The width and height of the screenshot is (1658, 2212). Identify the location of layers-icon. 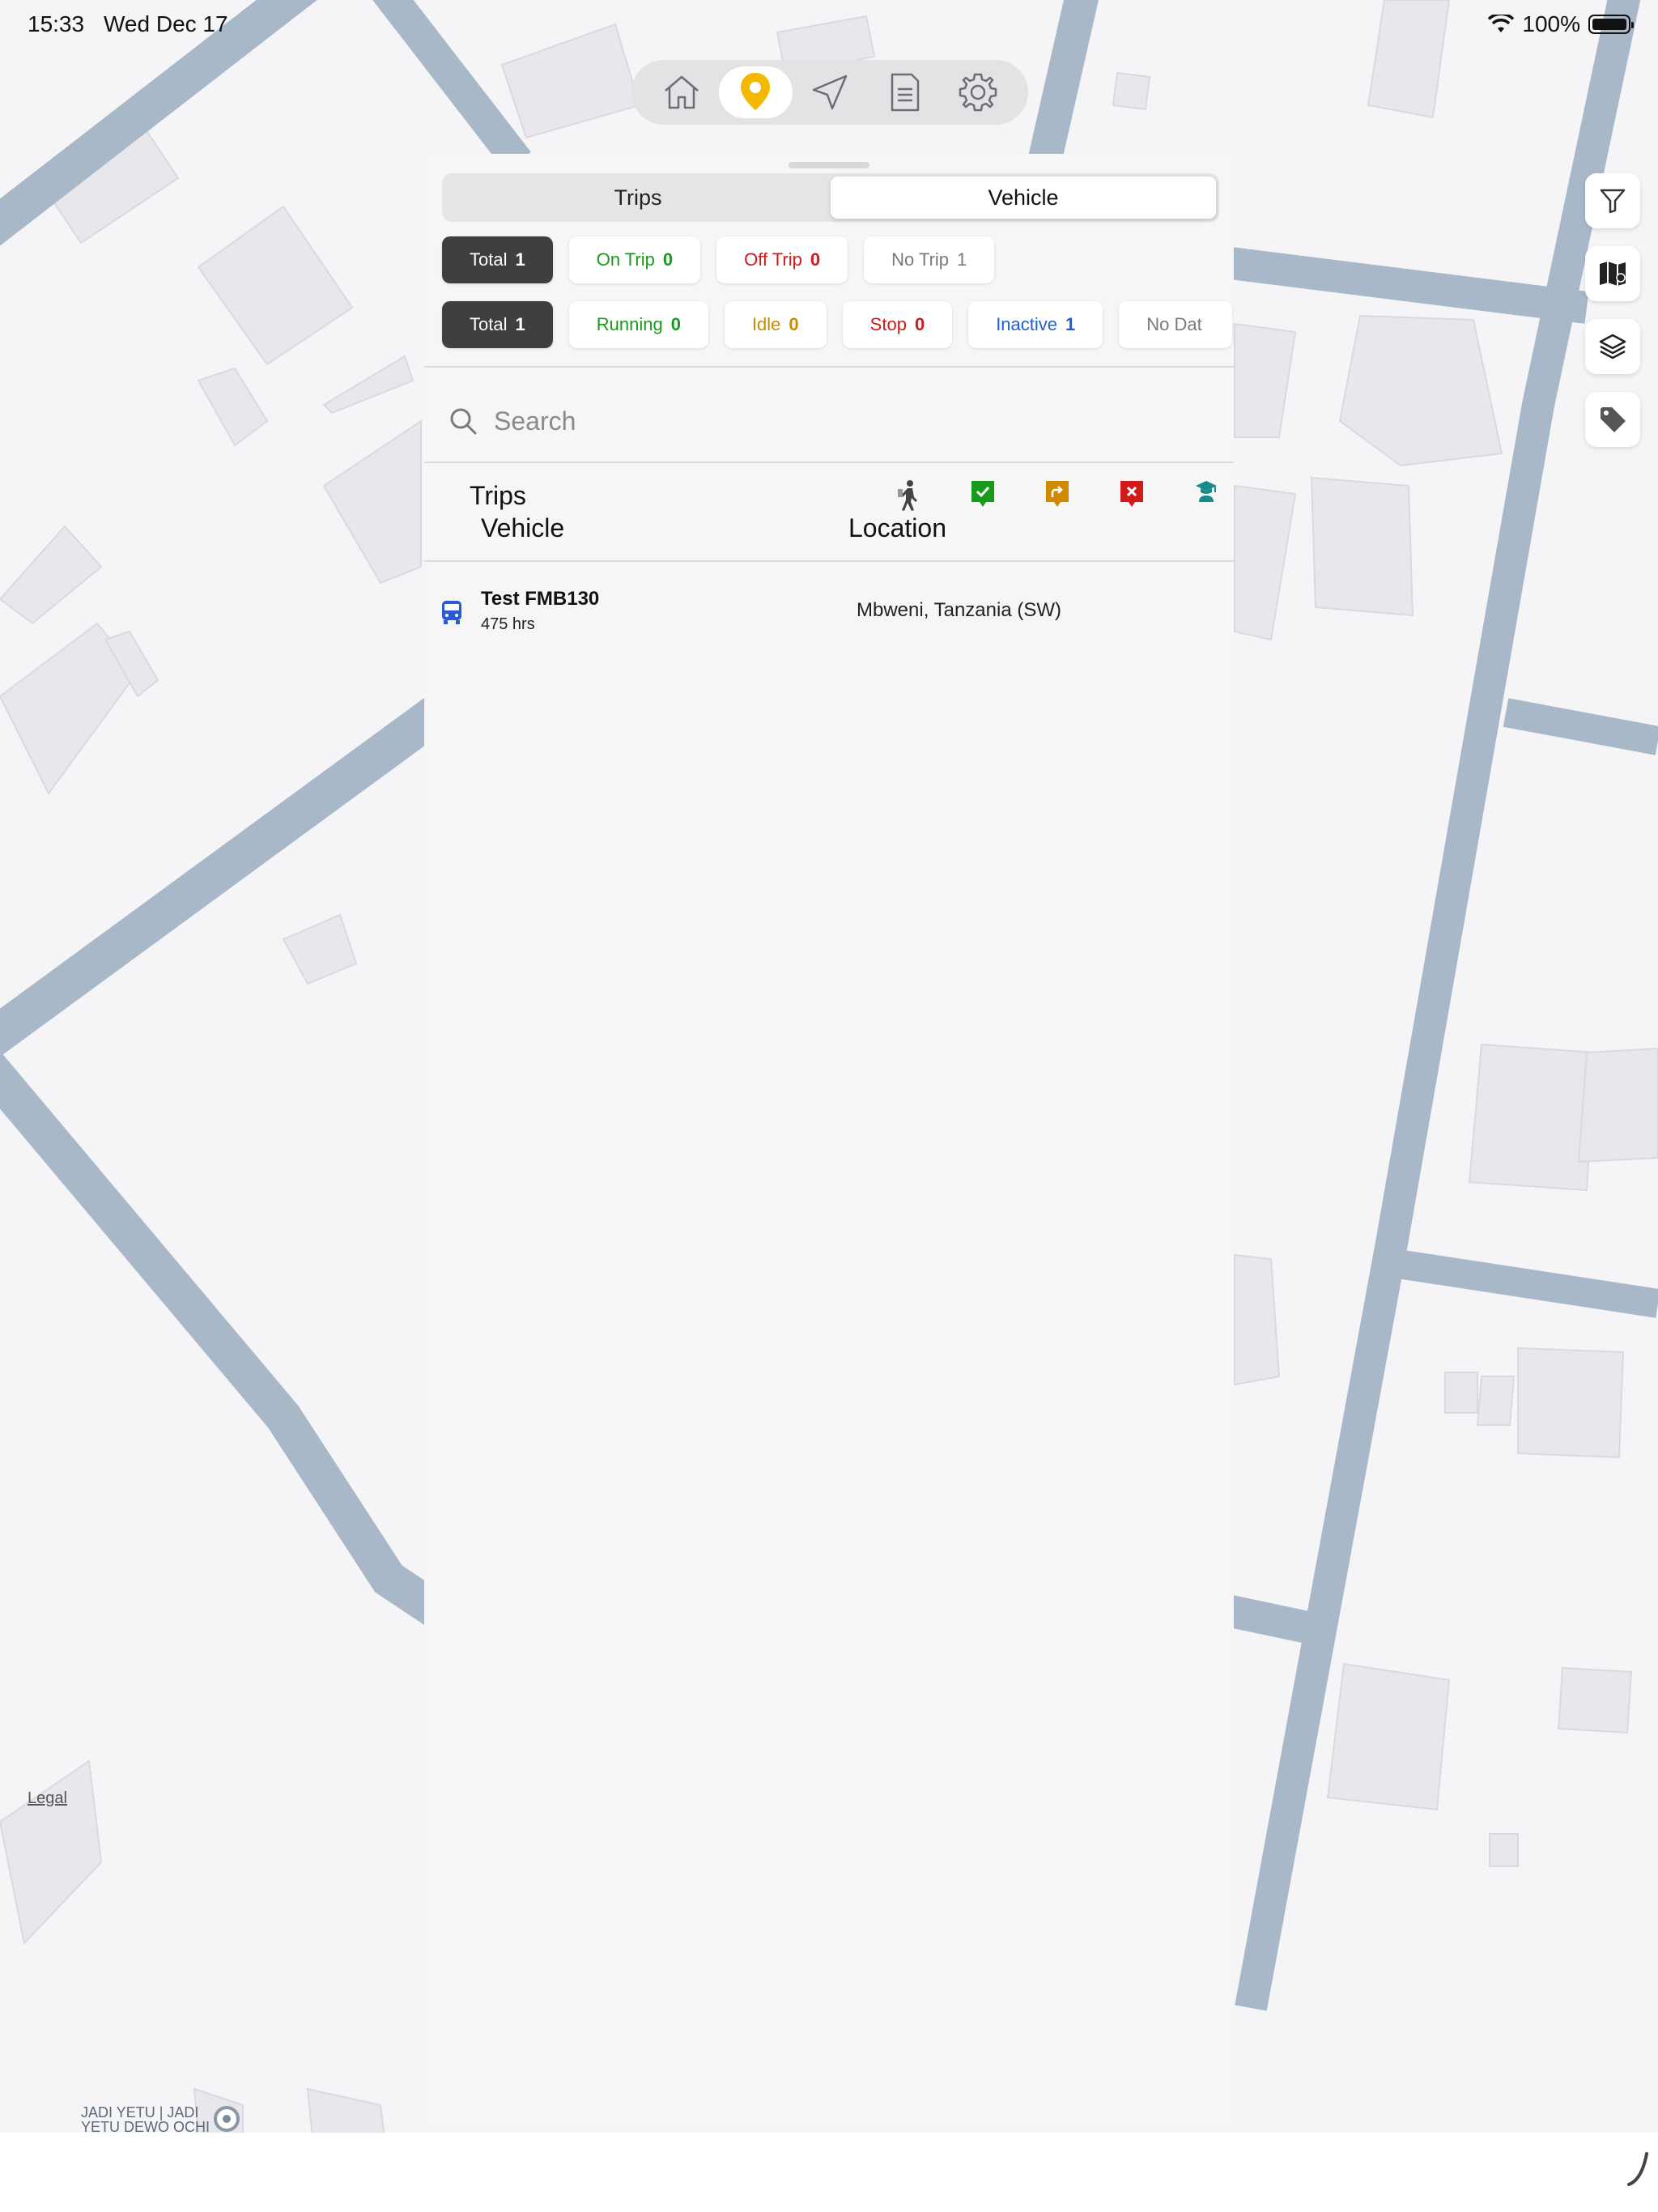
(1612, 347).